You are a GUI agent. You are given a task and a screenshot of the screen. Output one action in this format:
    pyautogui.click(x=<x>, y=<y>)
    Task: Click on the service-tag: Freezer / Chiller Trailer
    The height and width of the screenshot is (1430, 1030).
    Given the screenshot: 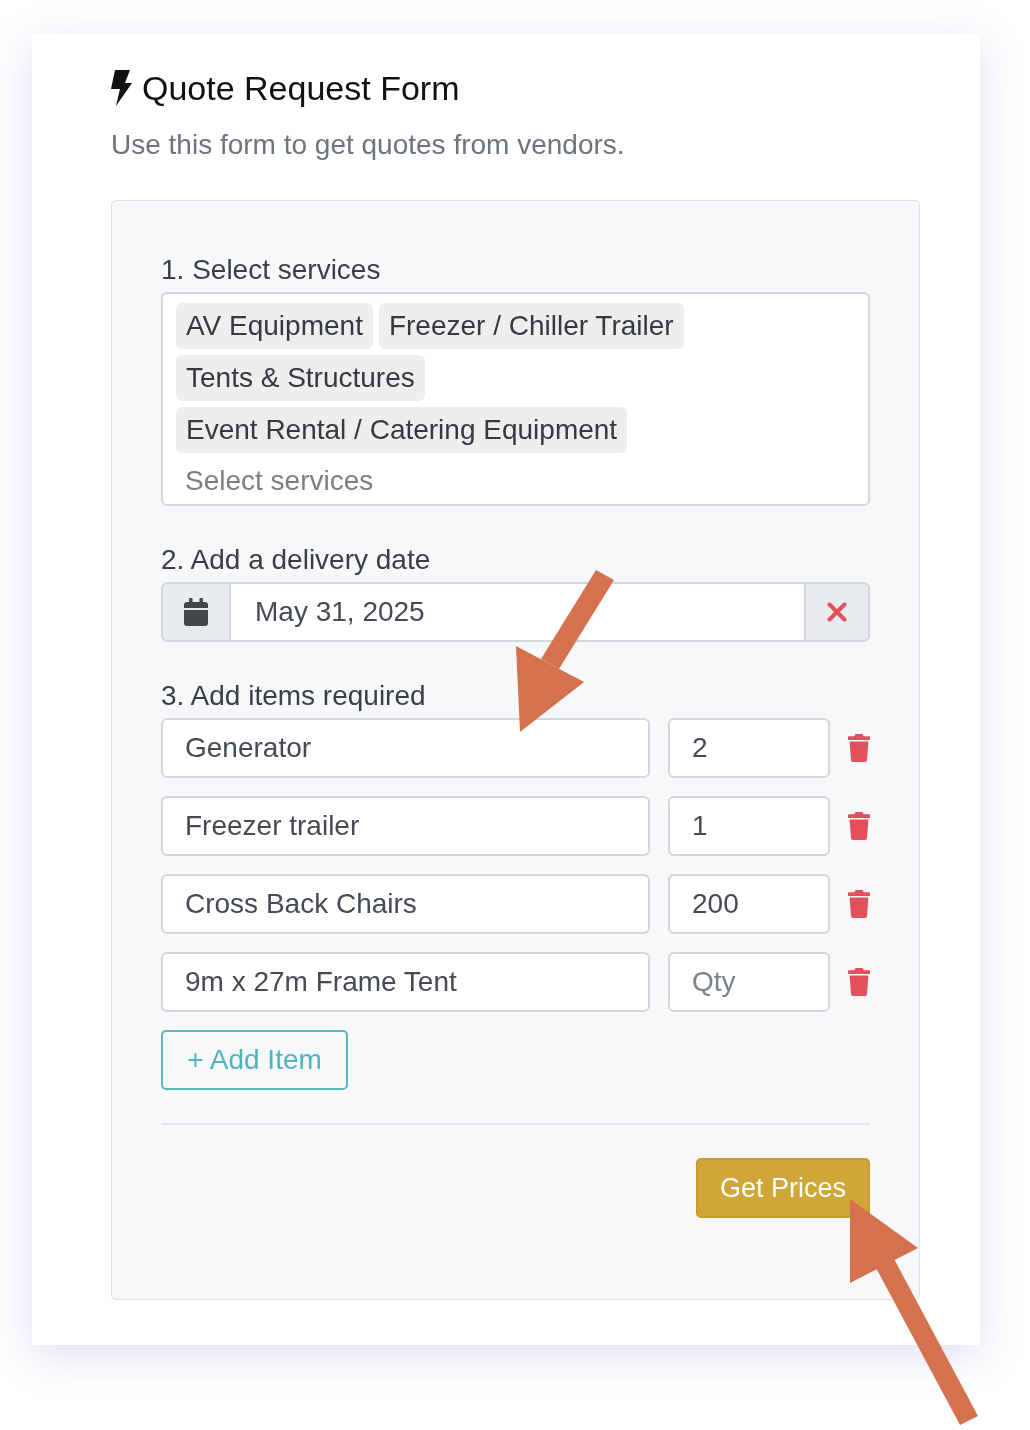 What is the action you would take?
    pyautogui.click(x=531, y=326)
    